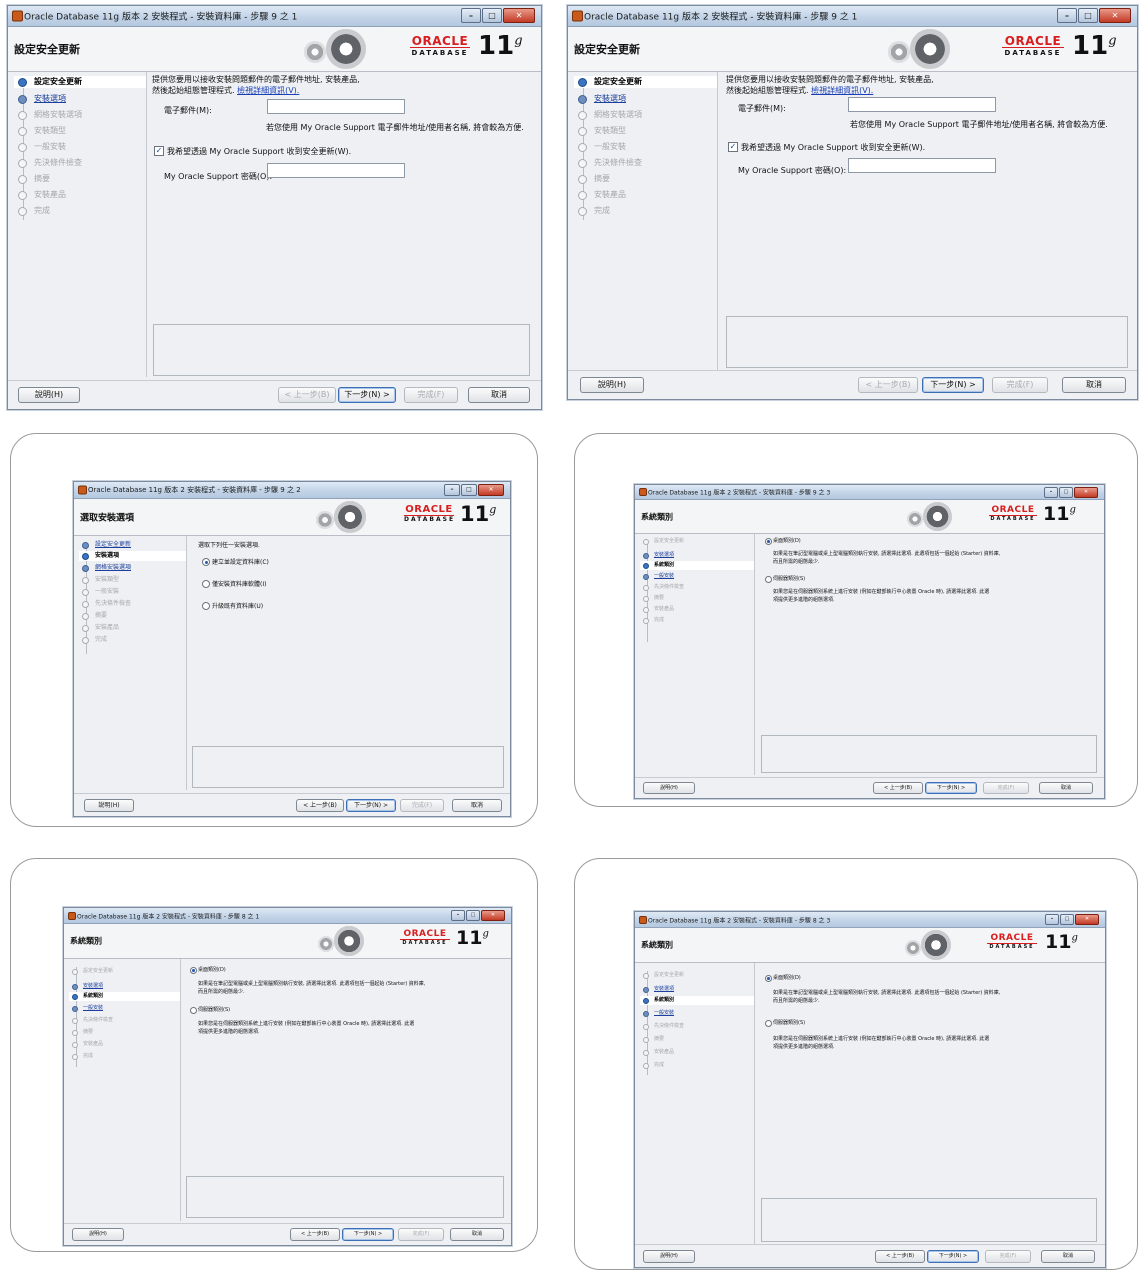  Describe the element at coordinates (132, 568) in the screenshot. I see `step-grid-options: 網格安裝選項` at that location.